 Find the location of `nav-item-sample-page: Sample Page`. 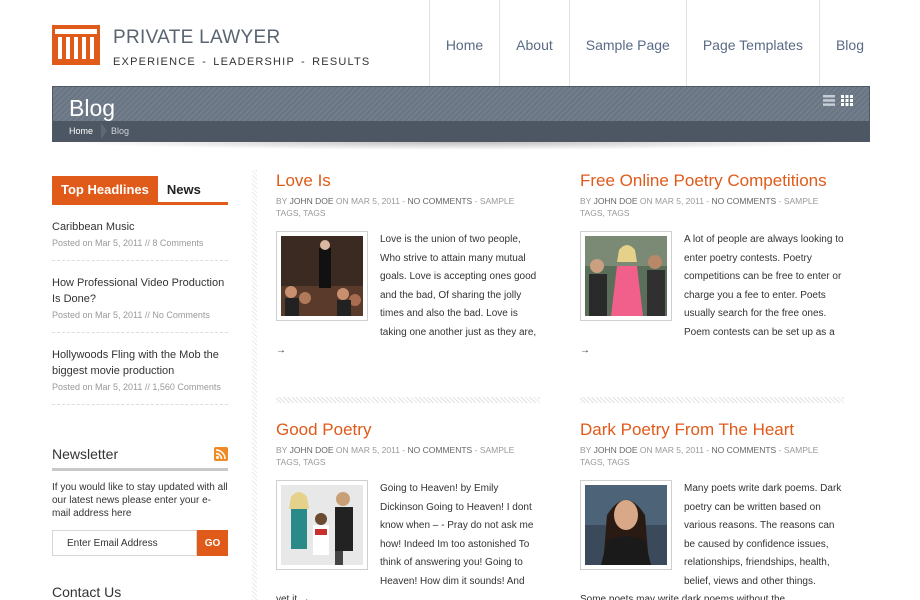

nav-item-sample-page: Sample Page is located at coordinates (627, 45).